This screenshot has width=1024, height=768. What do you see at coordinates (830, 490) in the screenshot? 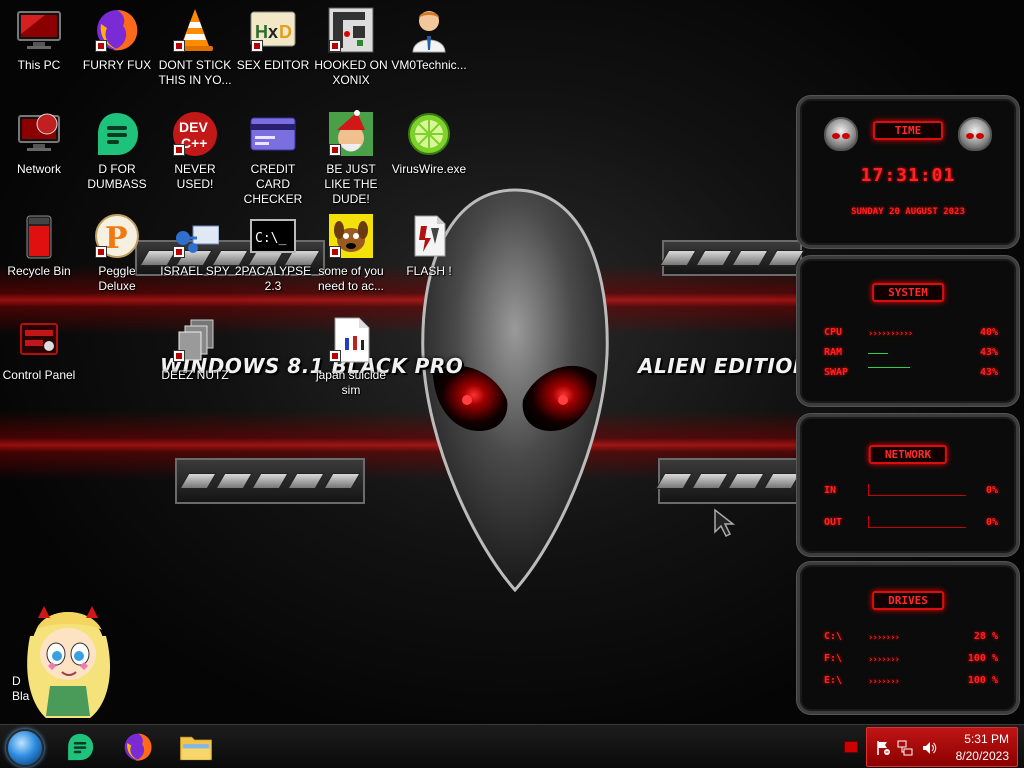
I see `network-row-name: IN` at bounding box center [830, 490].